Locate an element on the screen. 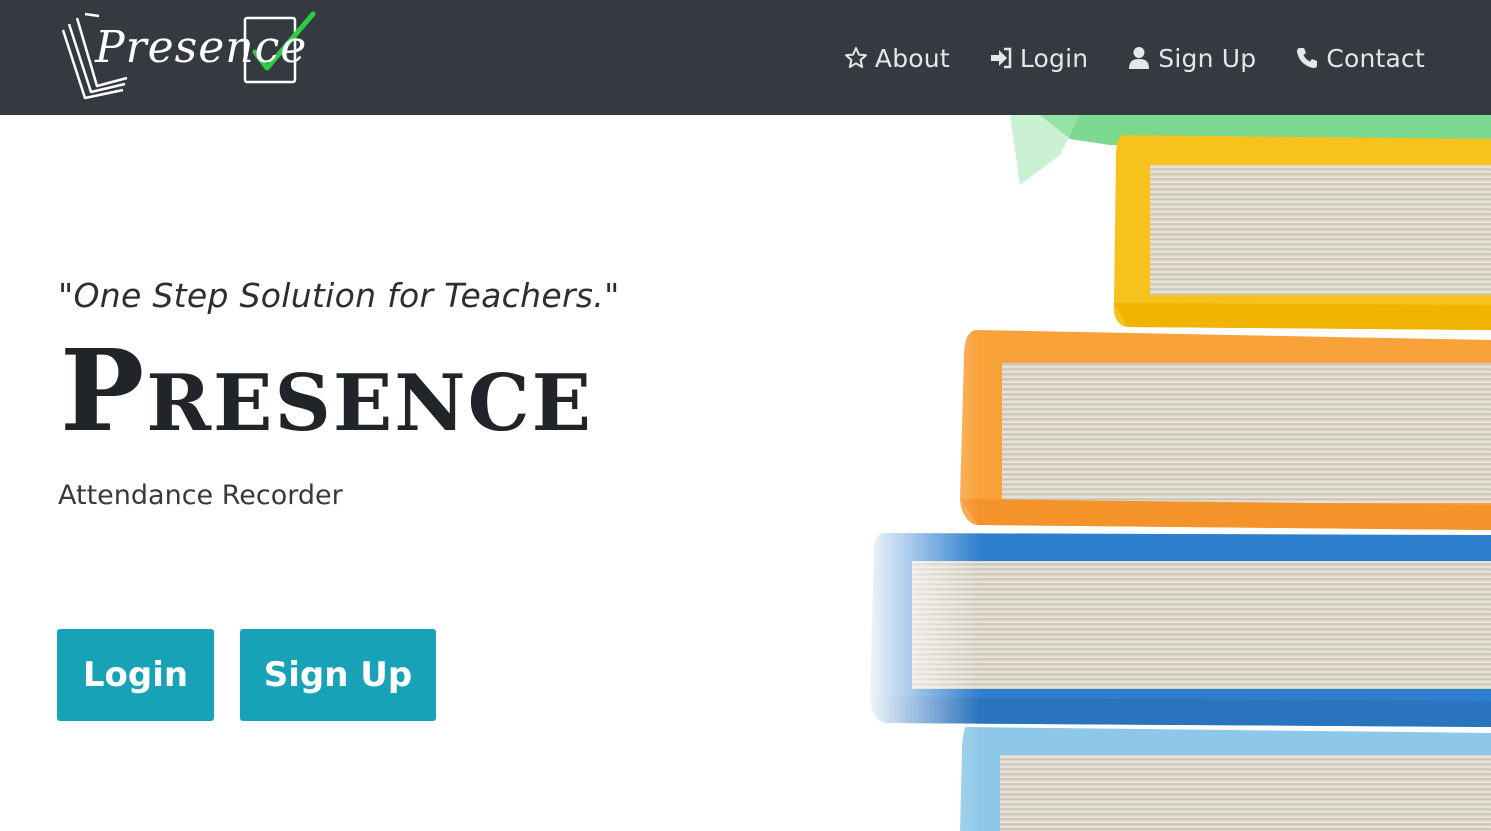 This screenshot has width=1491, height=831. hero-title: Presence is located at coordinates (327, 391).